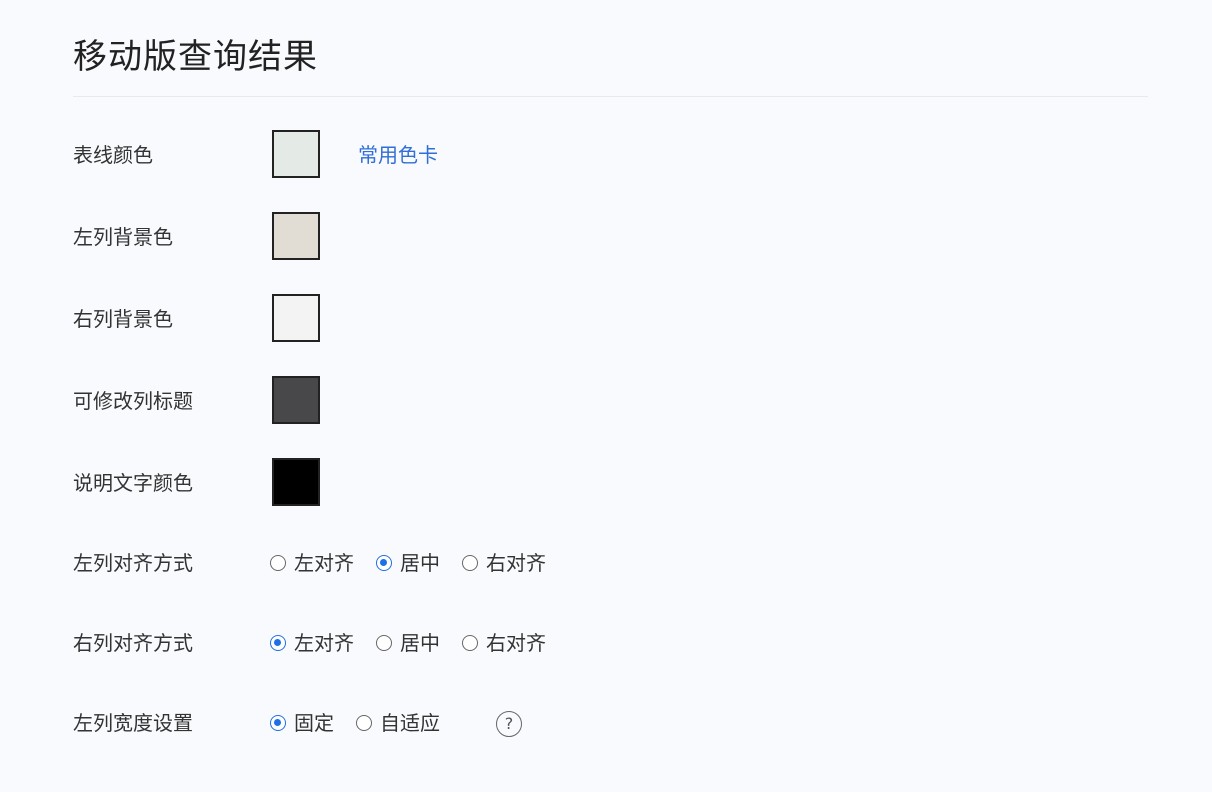 Image resolution: width=1212 pixels, height=792 pixels. Describe the element at coordinates (296, 154) in the screenshot. I see `table-line-color-swatch` at that location.